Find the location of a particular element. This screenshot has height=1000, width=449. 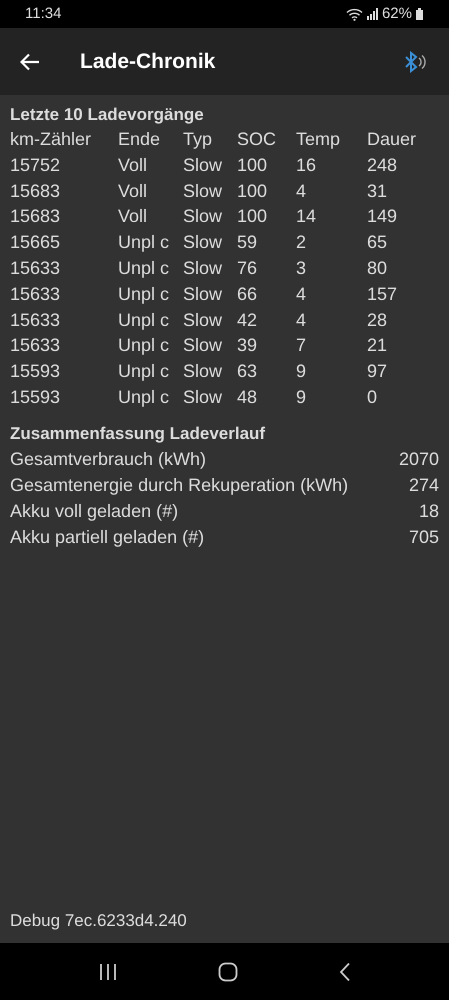

table-cell-text: 14 is located at coordinates (307, 216).